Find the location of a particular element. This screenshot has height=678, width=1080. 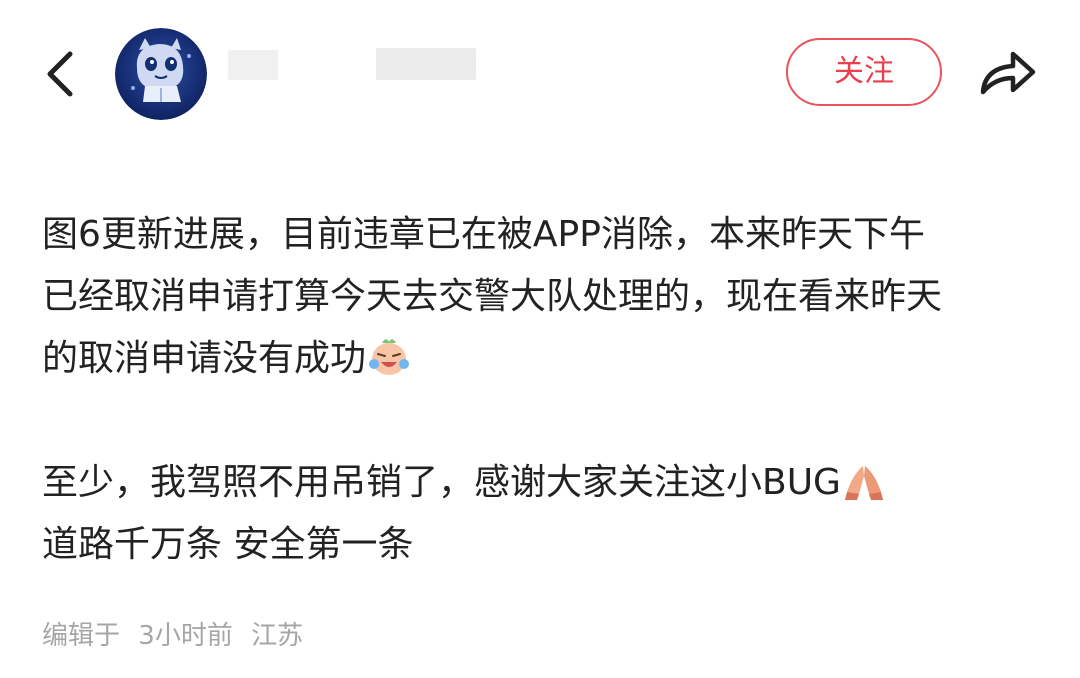

share-button is located at coordinates (1007, 72).